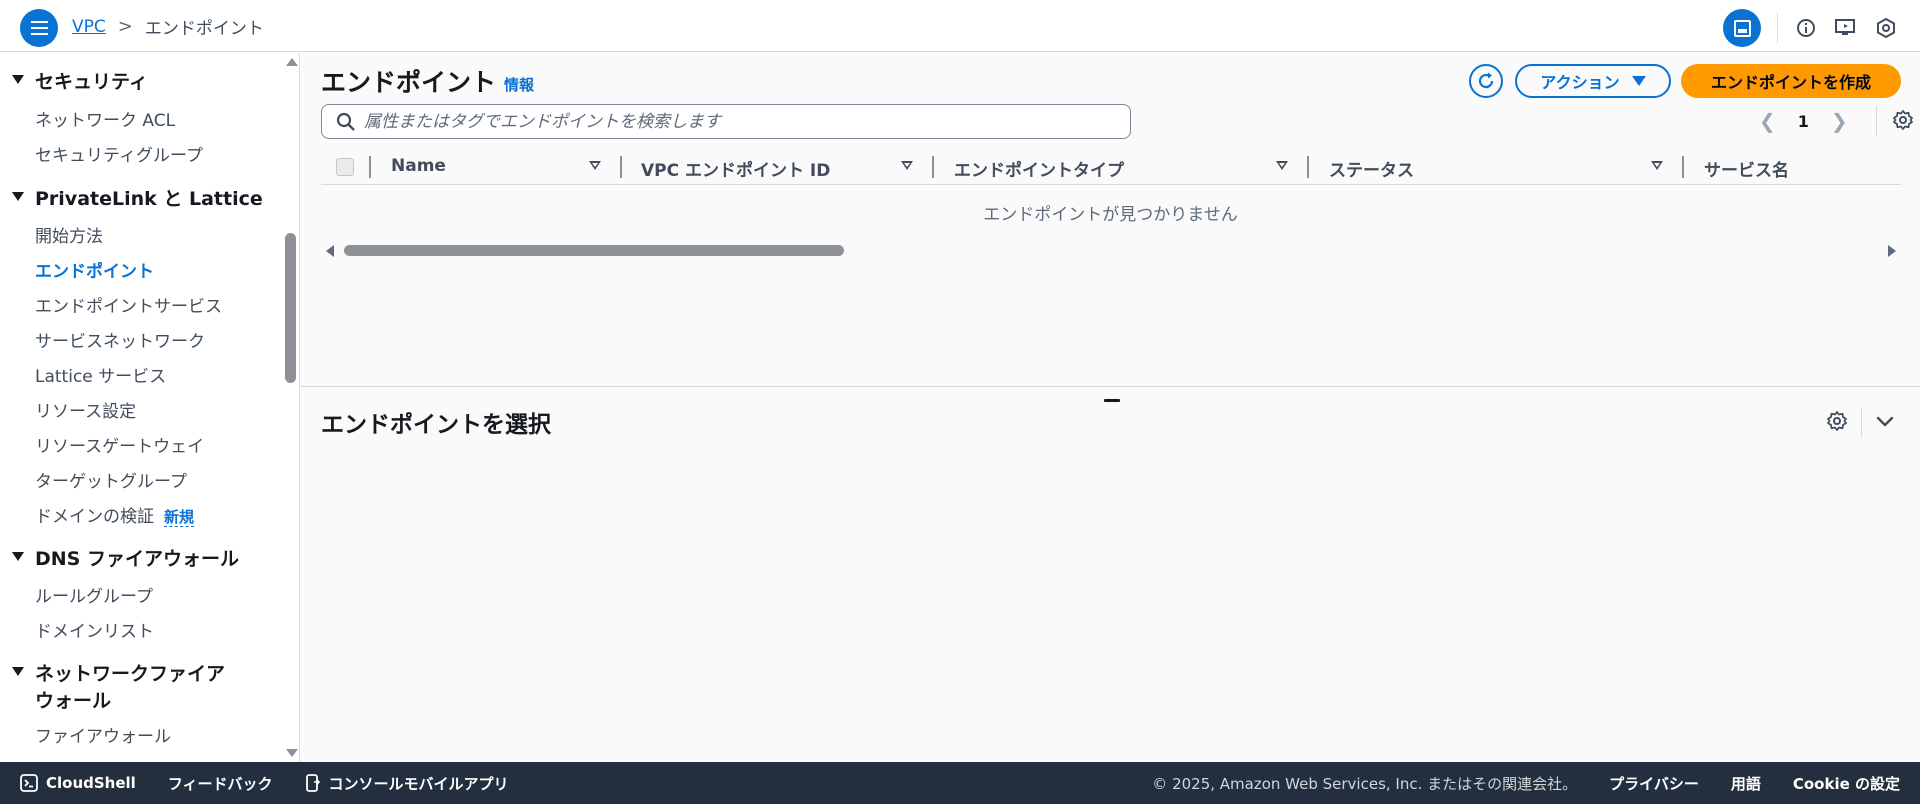 This screenshot has height=804, width=1920. Describe the element at coordinates (78, 783) in the screenshot. I see `cloudshell-button: CloudShell` at that location.